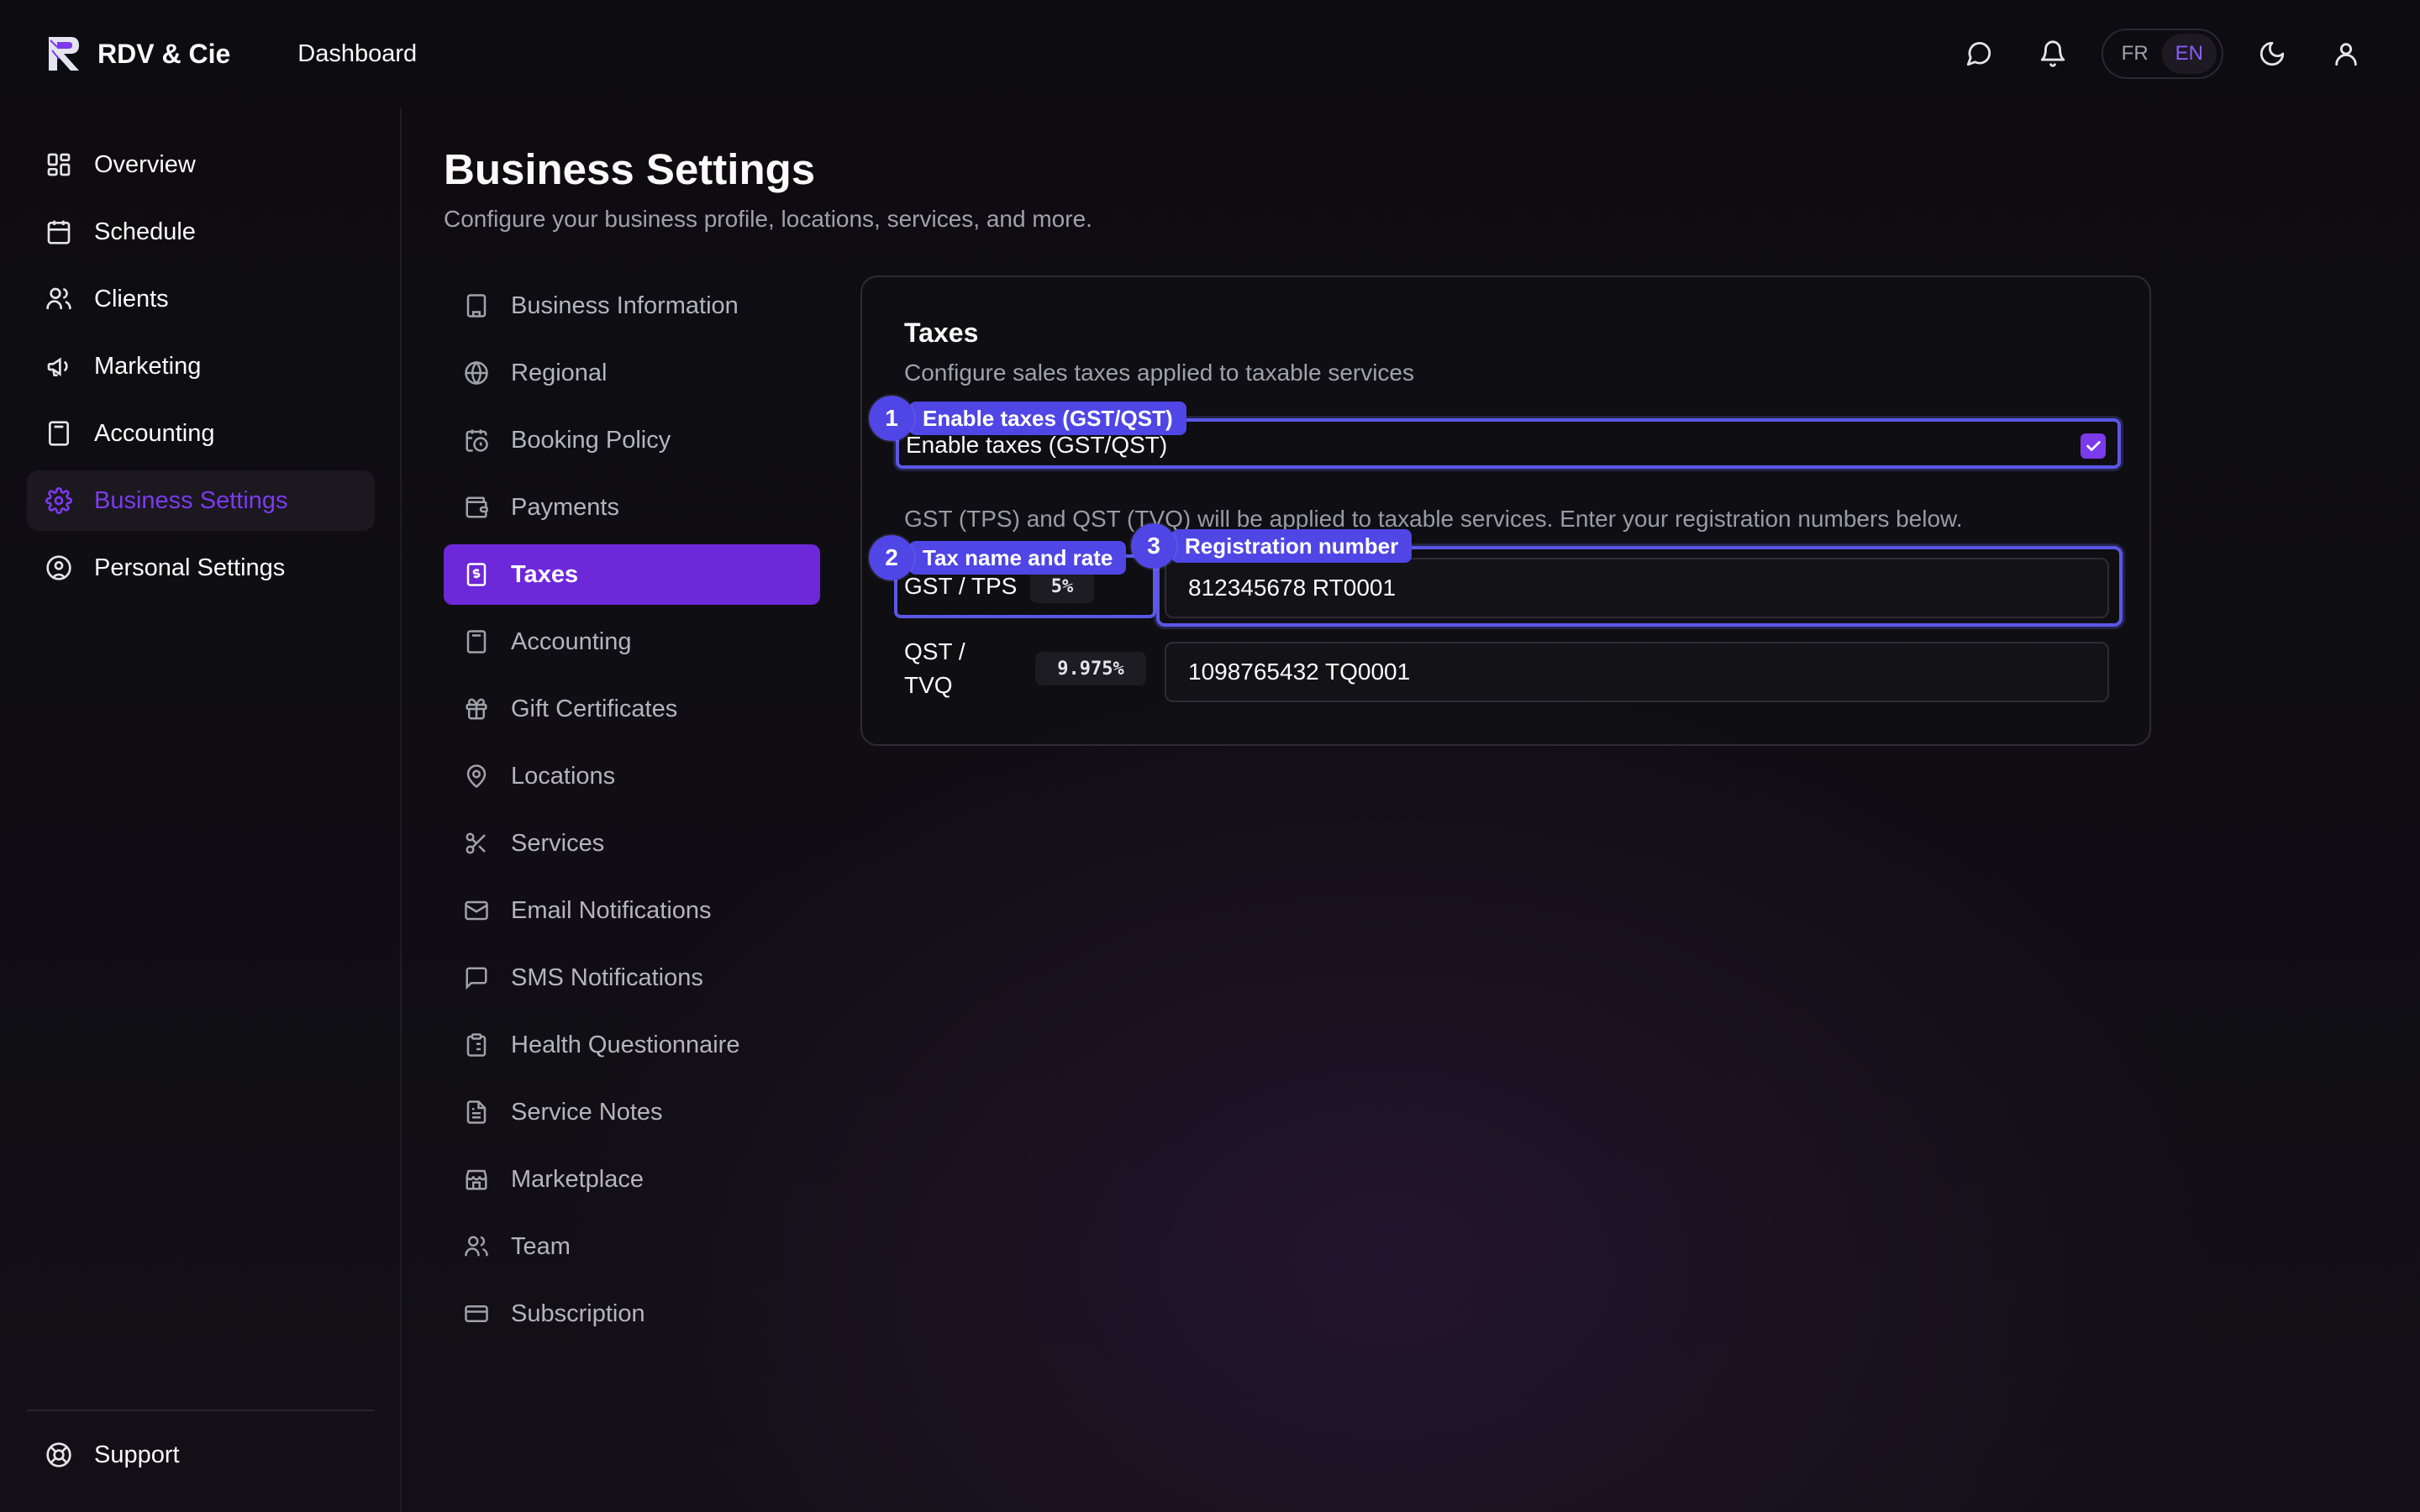 The image size is (2420, 1512). What do you see at coordinates (201, 433) in the screenshot?
I see `sidebar-item-accounting: Accounting` at bounding box center [201, 433].